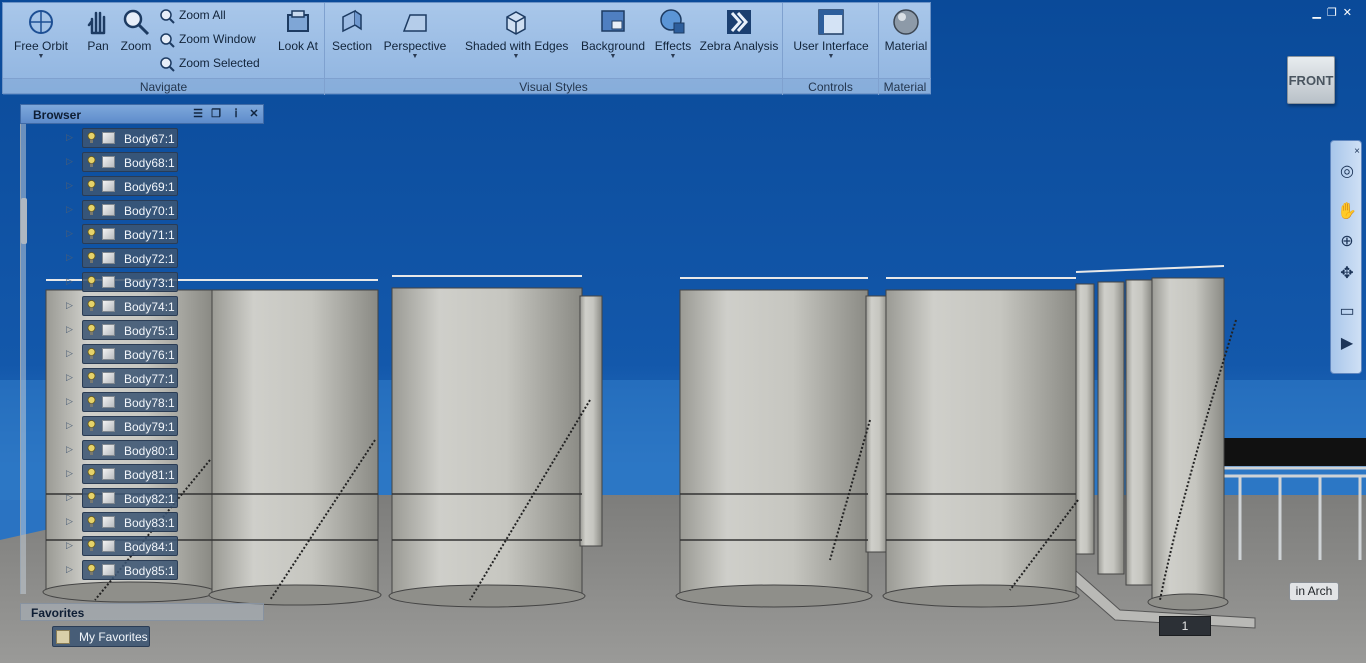 Image resolution: width=1366 pixels, height=663 pixels. Describe the element at coordinates (130, 138) in the screenshot. I see `browser-item: Body67:1` at that location.